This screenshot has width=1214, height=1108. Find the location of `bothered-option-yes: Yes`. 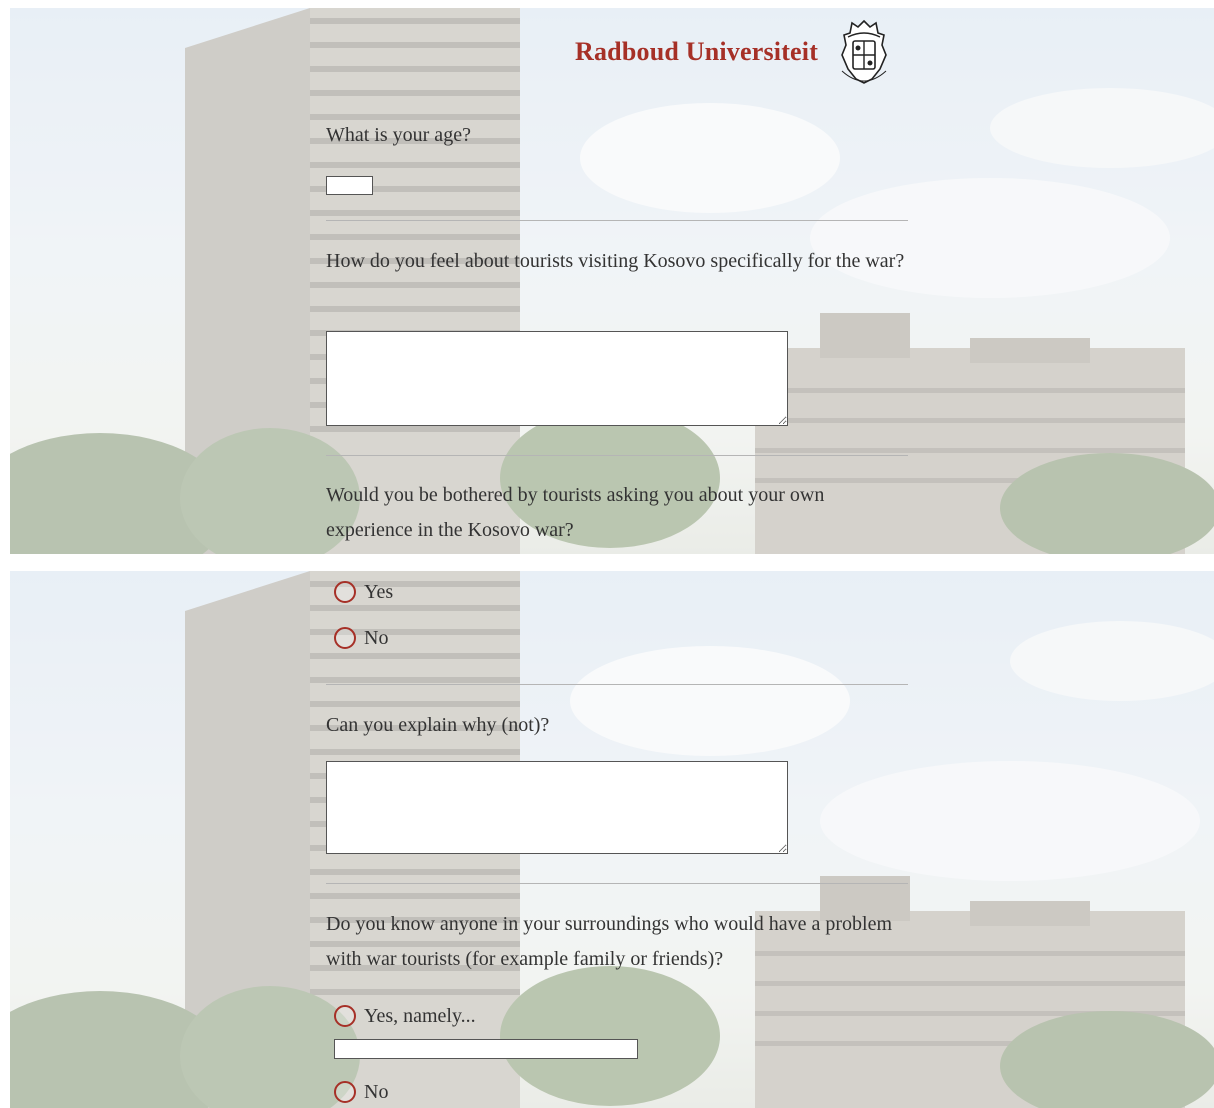

bothered-option-yes: Yes is located at coordinates (363, 592).